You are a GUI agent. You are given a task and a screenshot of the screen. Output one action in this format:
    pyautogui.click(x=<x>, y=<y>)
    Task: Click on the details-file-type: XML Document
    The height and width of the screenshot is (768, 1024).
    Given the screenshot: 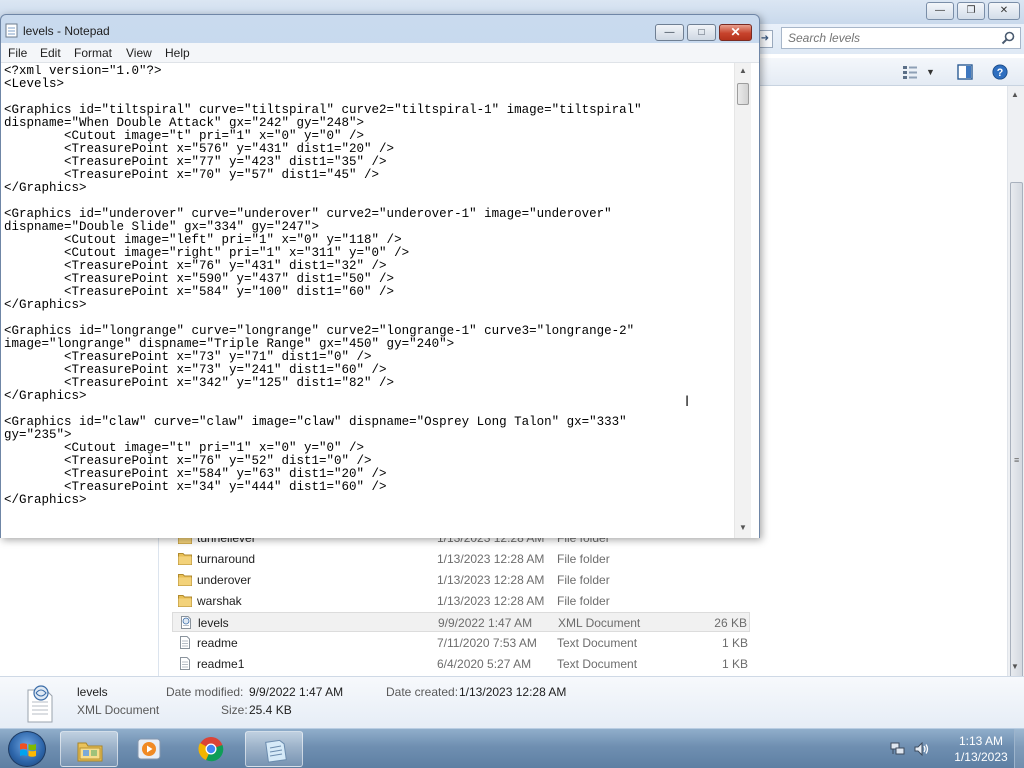 What is the action you would take?
    pyautogui.click(x=118, y=710)
    